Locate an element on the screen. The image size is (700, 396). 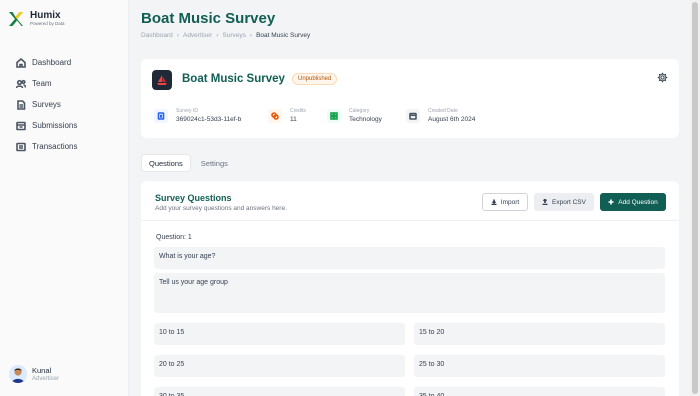
import-button: Import is located at coordinates (505, 202).